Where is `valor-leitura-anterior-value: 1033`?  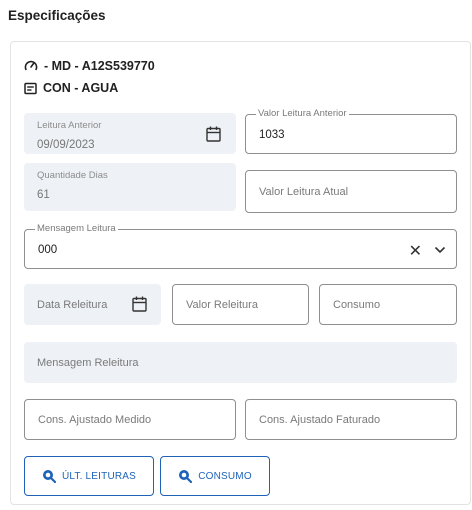 valor-leitura-anterior-value: 1033 is located at coordinates (272, 135).